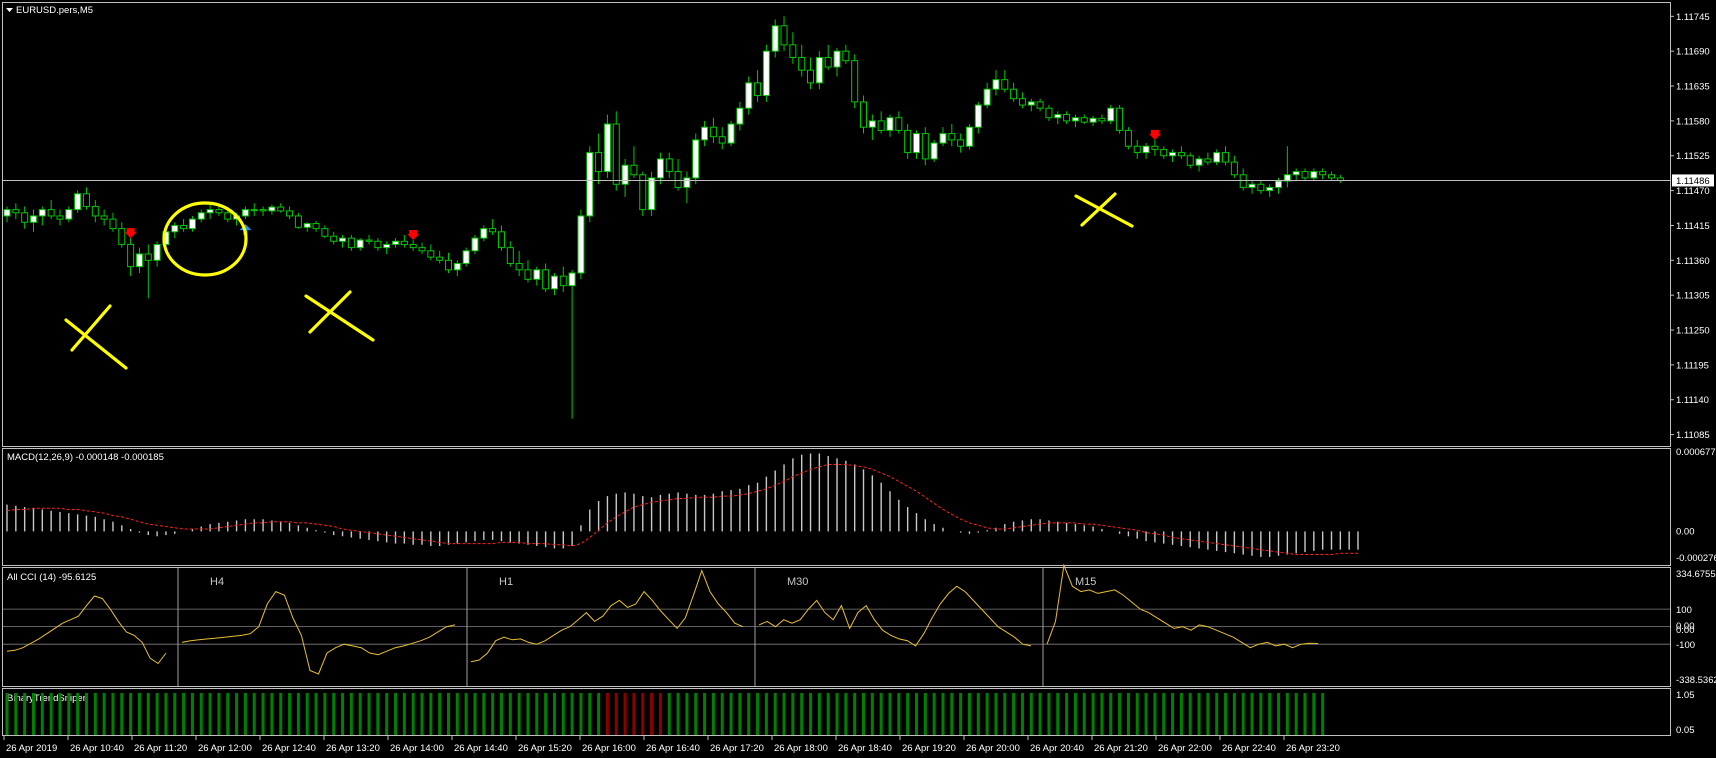 The image size is (1716, 758). What do you see at coordinates (1692, 400) in the screenshot?
I see `price-tick-label: 1.11140` at bounding box center [1692, 400].